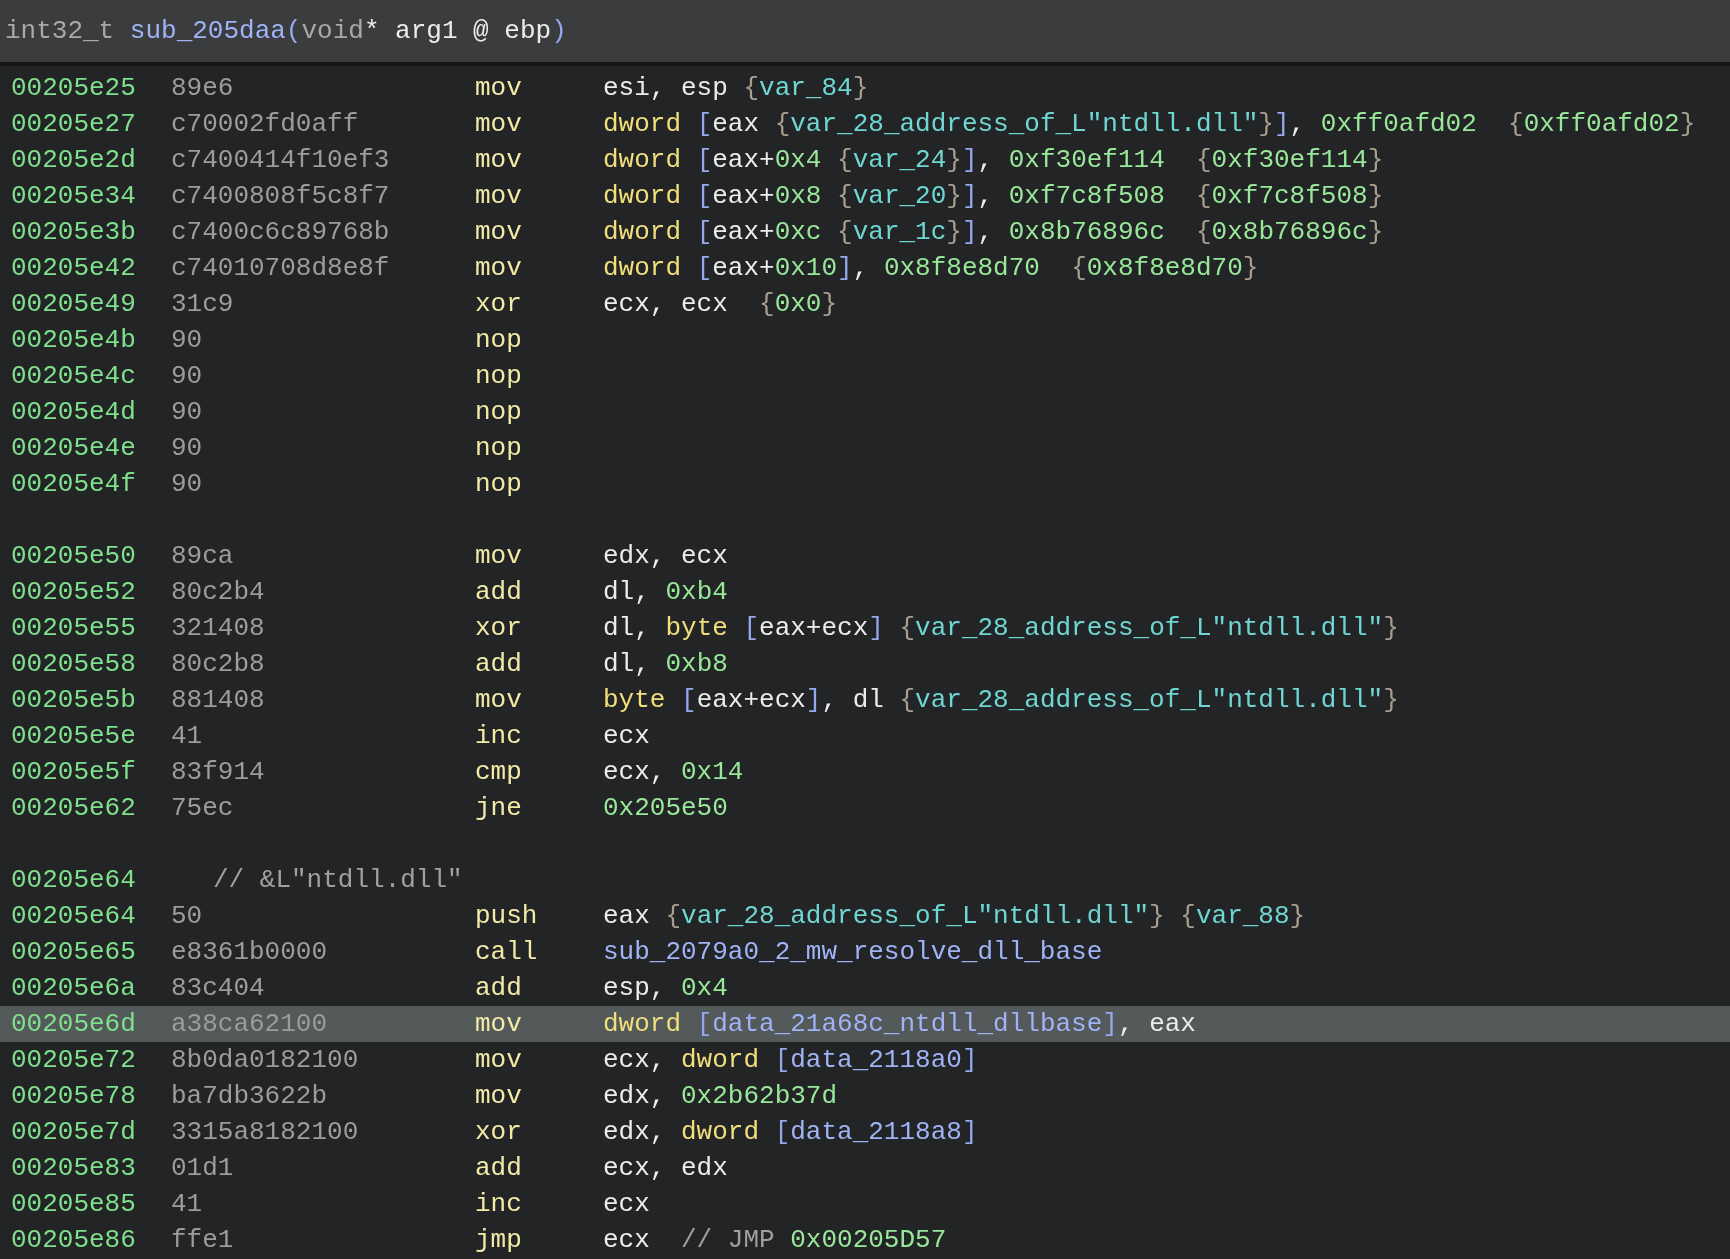 This screenshot has width=1730, height=1259. Describe the element at coordinates (665, 664) in the screenshot. I see `operands: dl, 0xb8` at that location.